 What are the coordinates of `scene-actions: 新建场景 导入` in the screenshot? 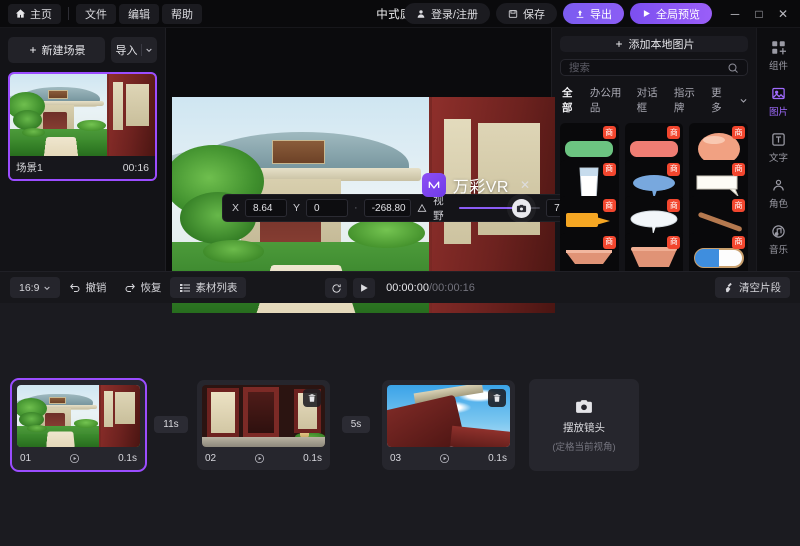 It's located at (82, 50).